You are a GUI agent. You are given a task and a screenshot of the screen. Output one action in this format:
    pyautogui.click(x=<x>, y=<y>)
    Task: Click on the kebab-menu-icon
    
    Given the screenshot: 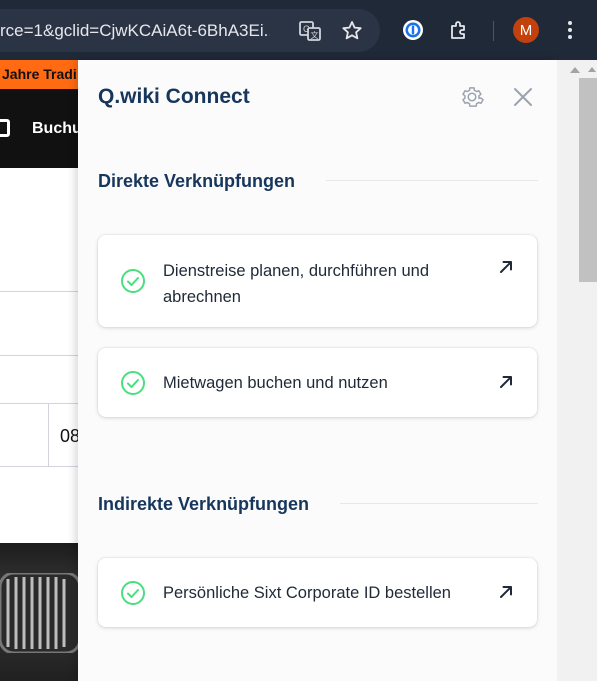 What is the action you would take?
    pyautogui.click(x=570, y=30)
    